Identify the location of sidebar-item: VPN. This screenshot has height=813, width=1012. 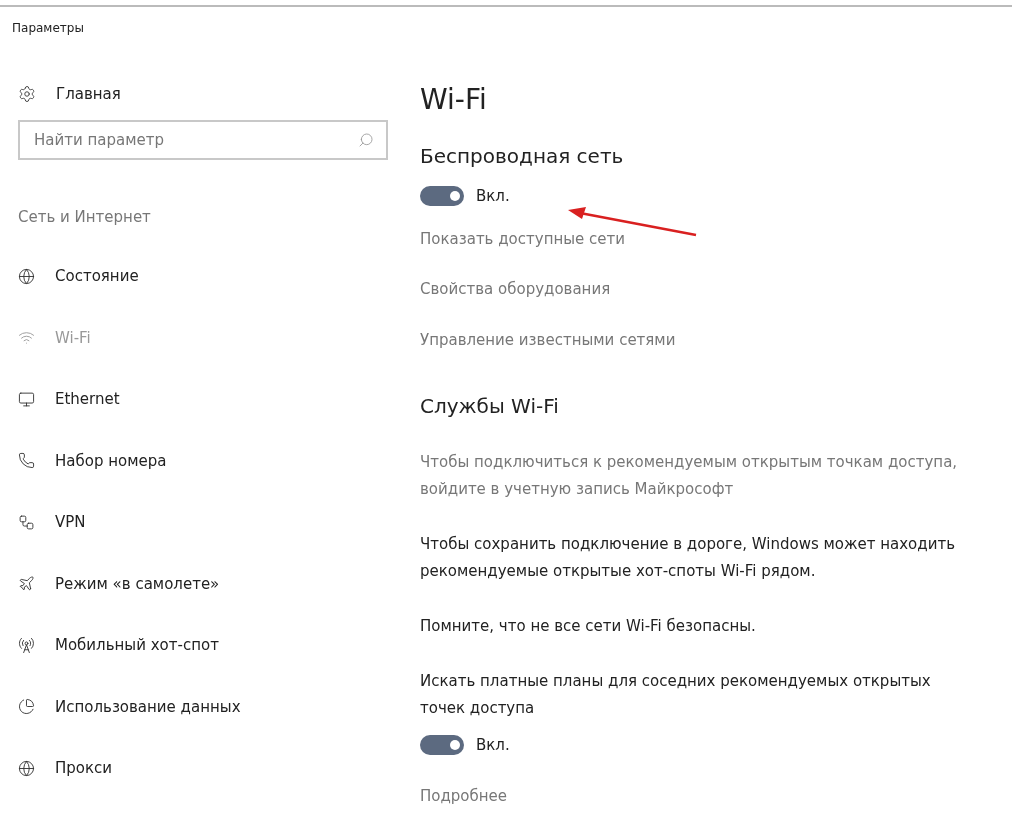
(52, 522).